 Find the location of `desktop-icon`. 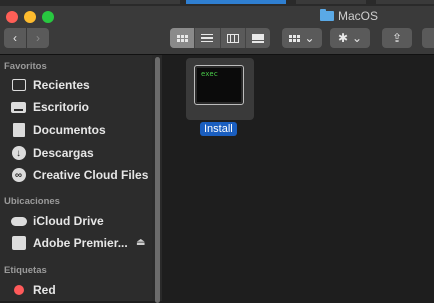

desktop-icon is located at coordinates (18, 107).